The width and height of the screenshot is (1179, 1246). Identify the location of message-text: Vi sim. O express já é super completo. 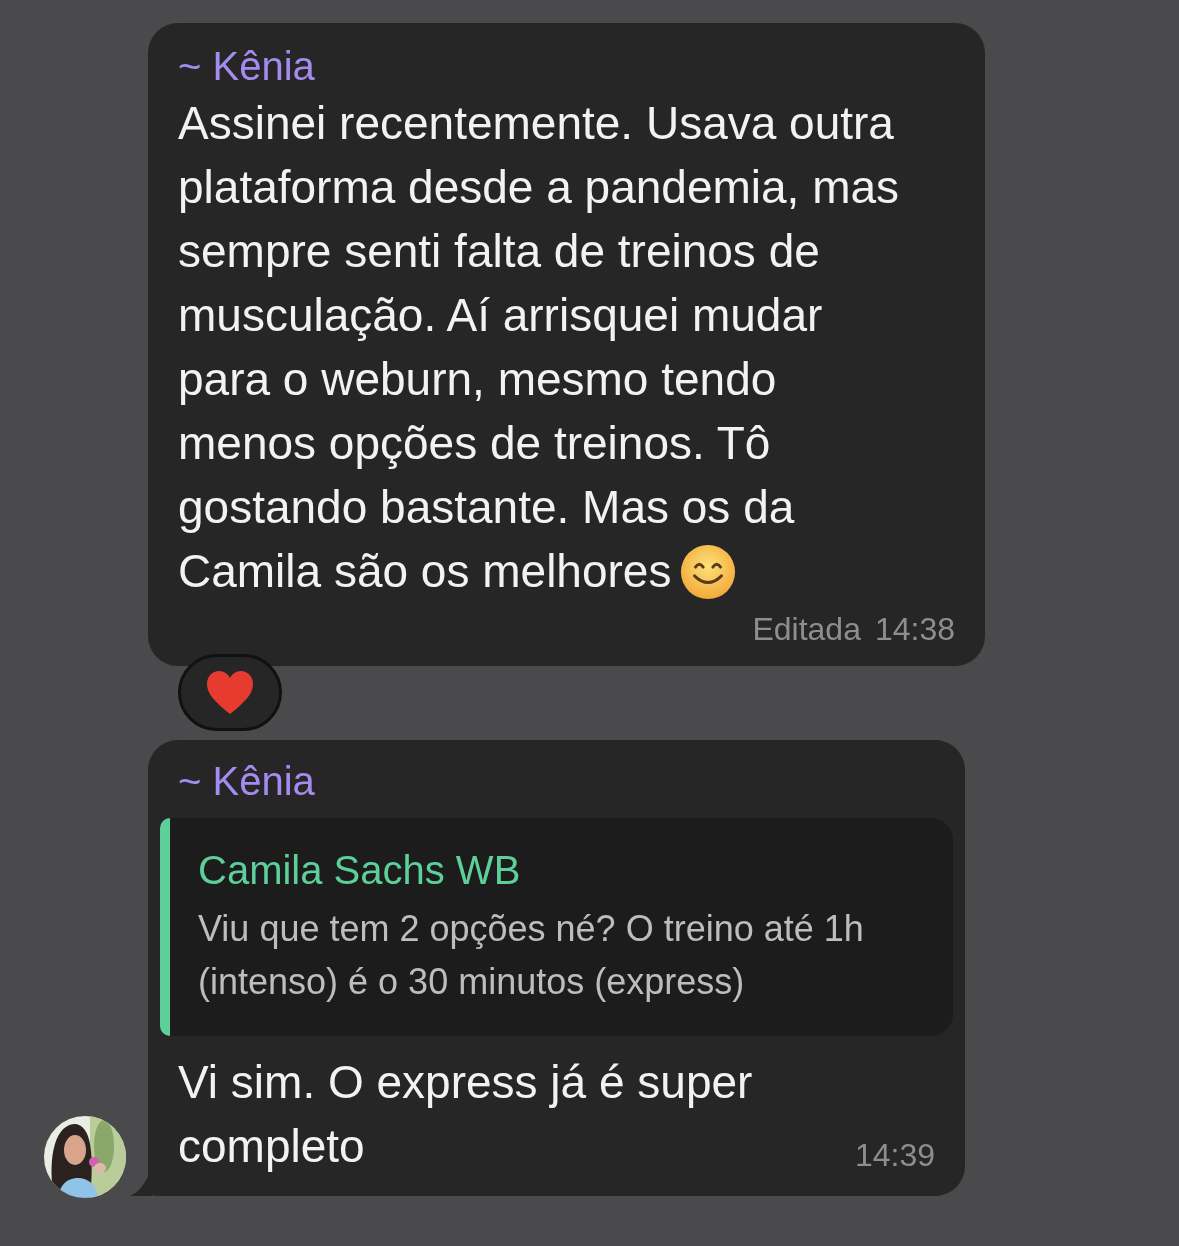
(466, 1114).